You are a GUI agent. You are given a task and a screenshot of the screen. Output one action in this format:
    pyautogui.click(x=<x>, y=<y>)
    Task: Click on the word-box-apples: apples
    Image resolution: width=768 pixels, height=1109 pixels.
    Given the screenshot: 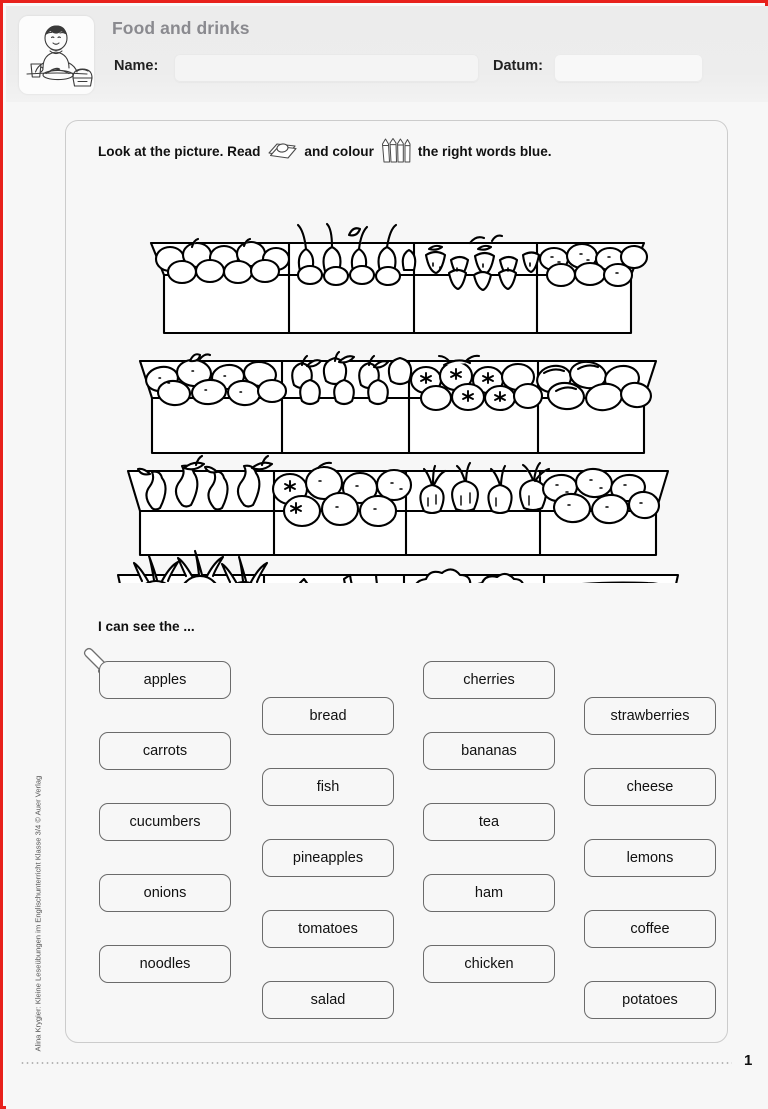 What is the action you would take?
    pyautogui.click(x=165, y=680)
    